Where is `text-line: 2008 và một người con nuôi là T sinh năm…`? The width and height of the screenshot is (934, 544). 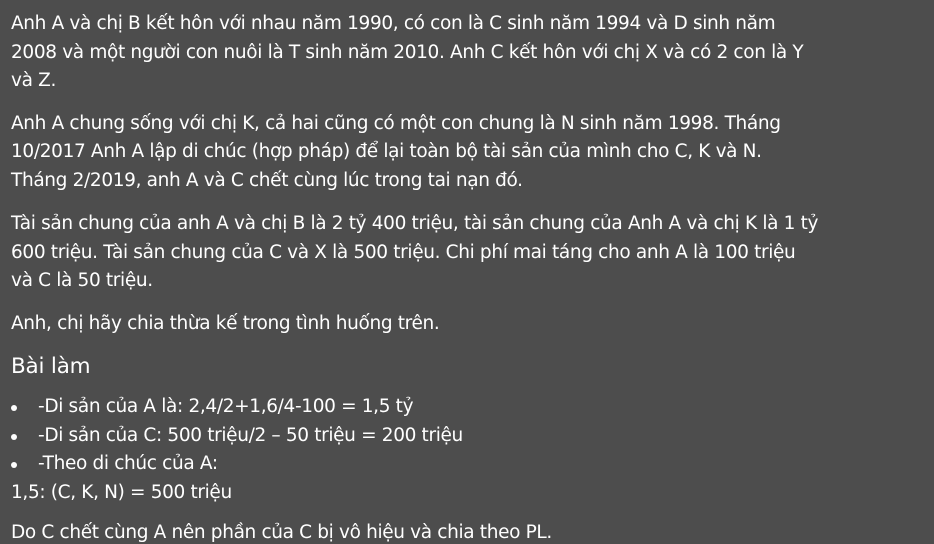 text-line: 2008 và một người con nuôi là T sinh năm… is located at coordinates (407, 52).